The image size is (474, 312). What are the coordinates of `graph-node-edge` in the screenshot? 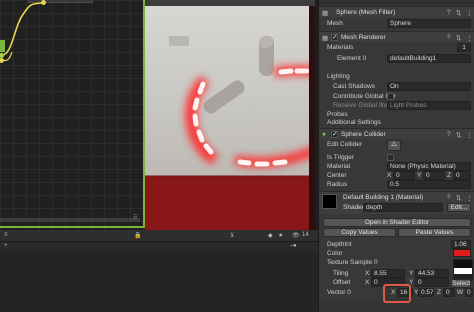 It's located at (2, 46).